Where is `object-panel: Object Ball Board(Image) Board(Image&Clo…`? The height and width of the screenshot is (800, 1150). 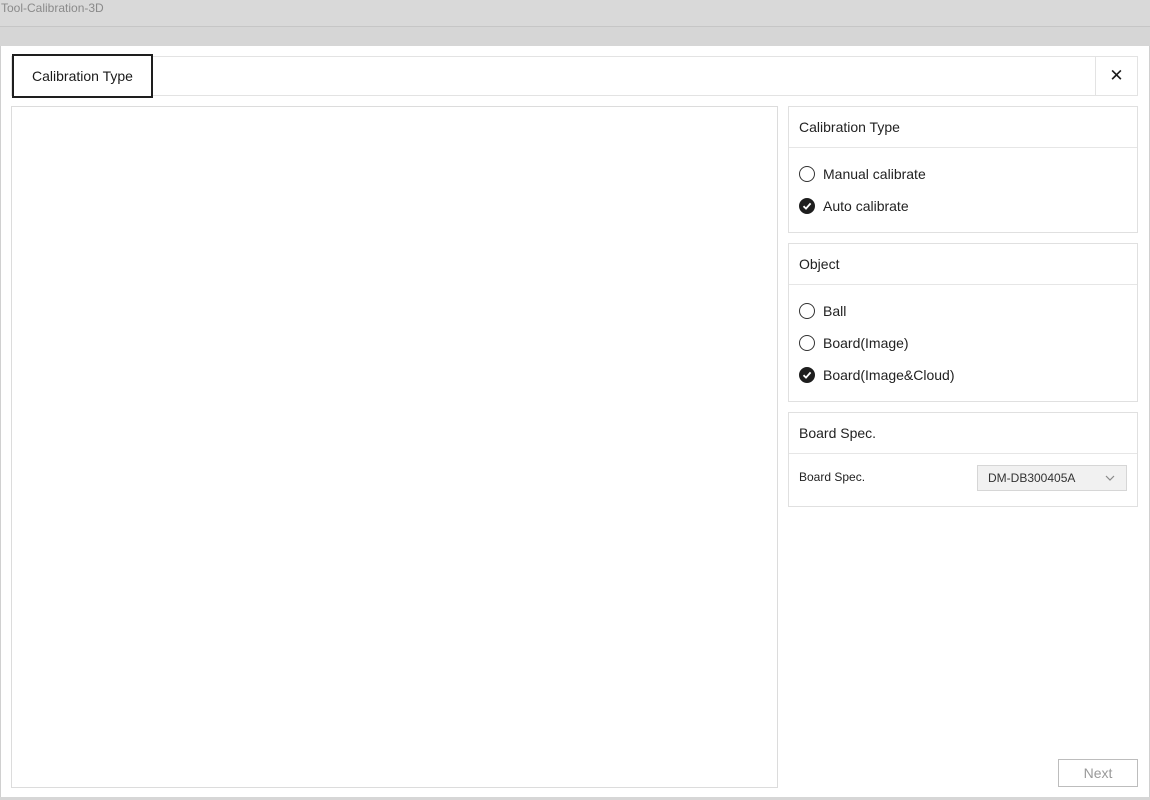 object-panel: Object Ball Board(Image) Board(Image&Clo… is located at coordinates (963, 322).